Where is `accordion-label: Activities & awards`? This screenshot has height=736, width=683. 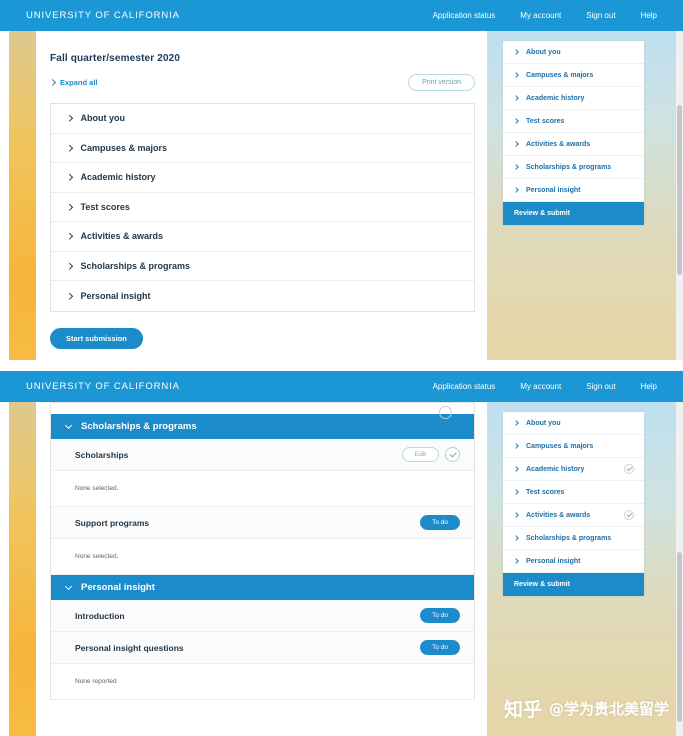 accordion-label: Activities & awards is located at coordinates (122, 236).